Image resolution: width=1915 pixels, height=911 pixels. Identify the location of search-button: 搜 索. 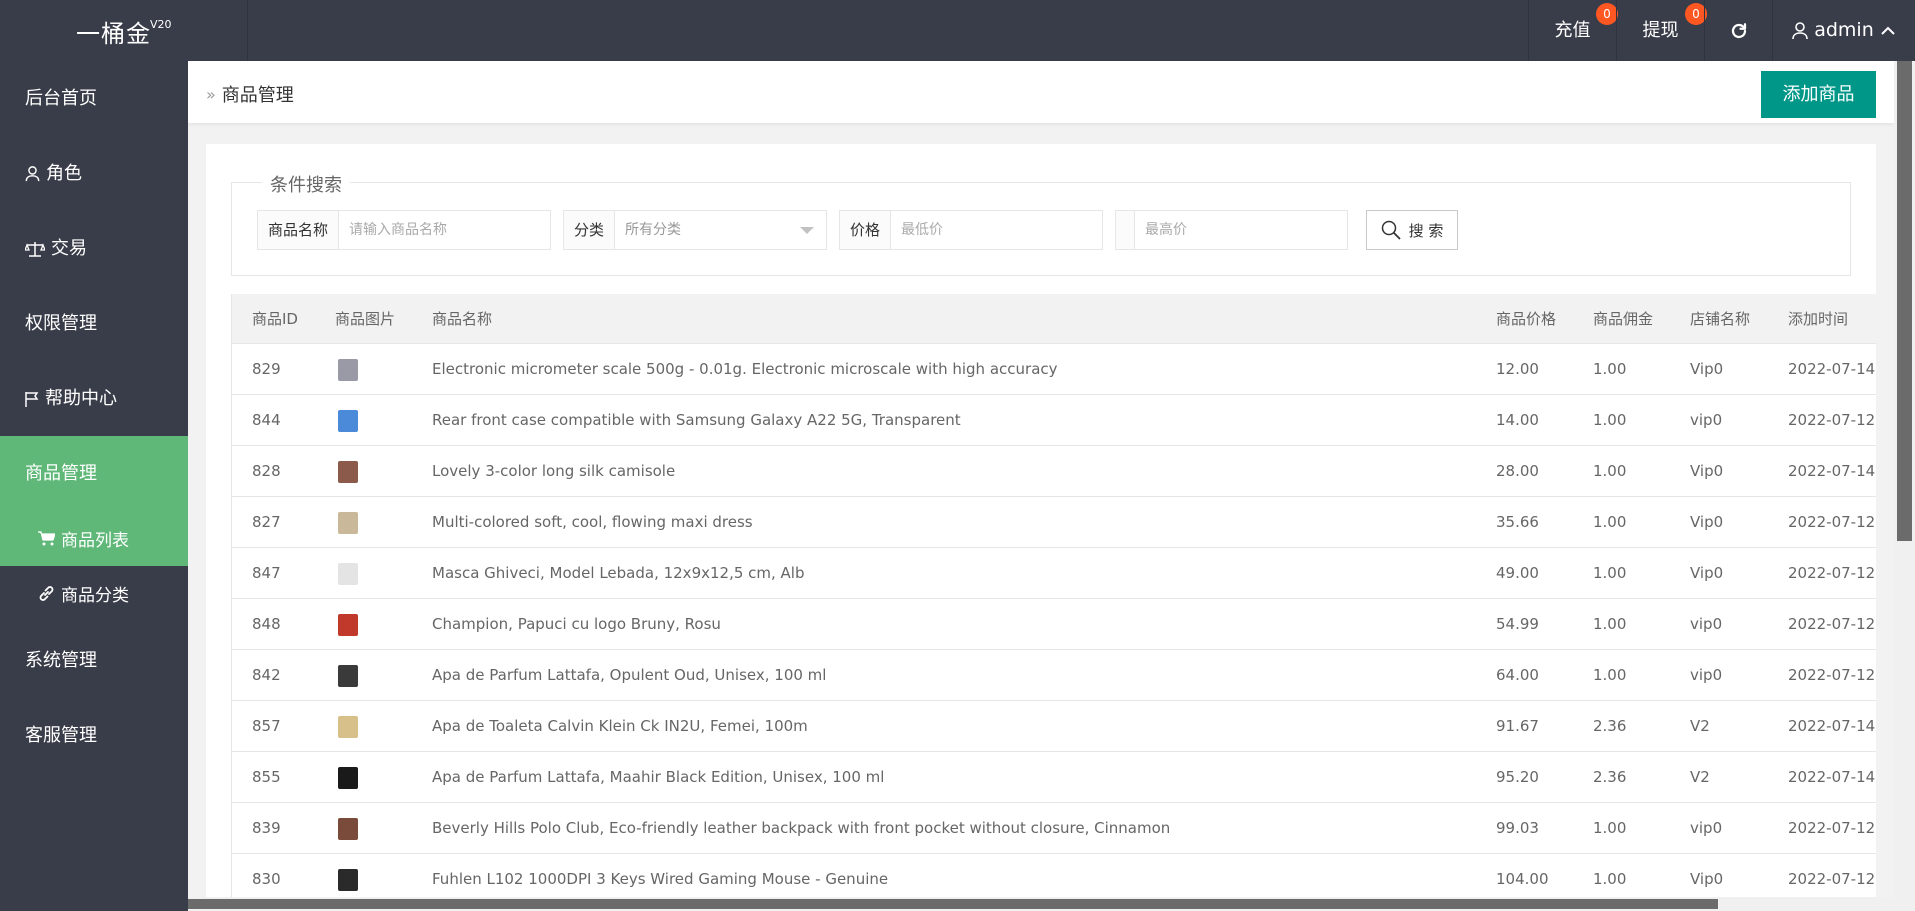
(1412, 230).